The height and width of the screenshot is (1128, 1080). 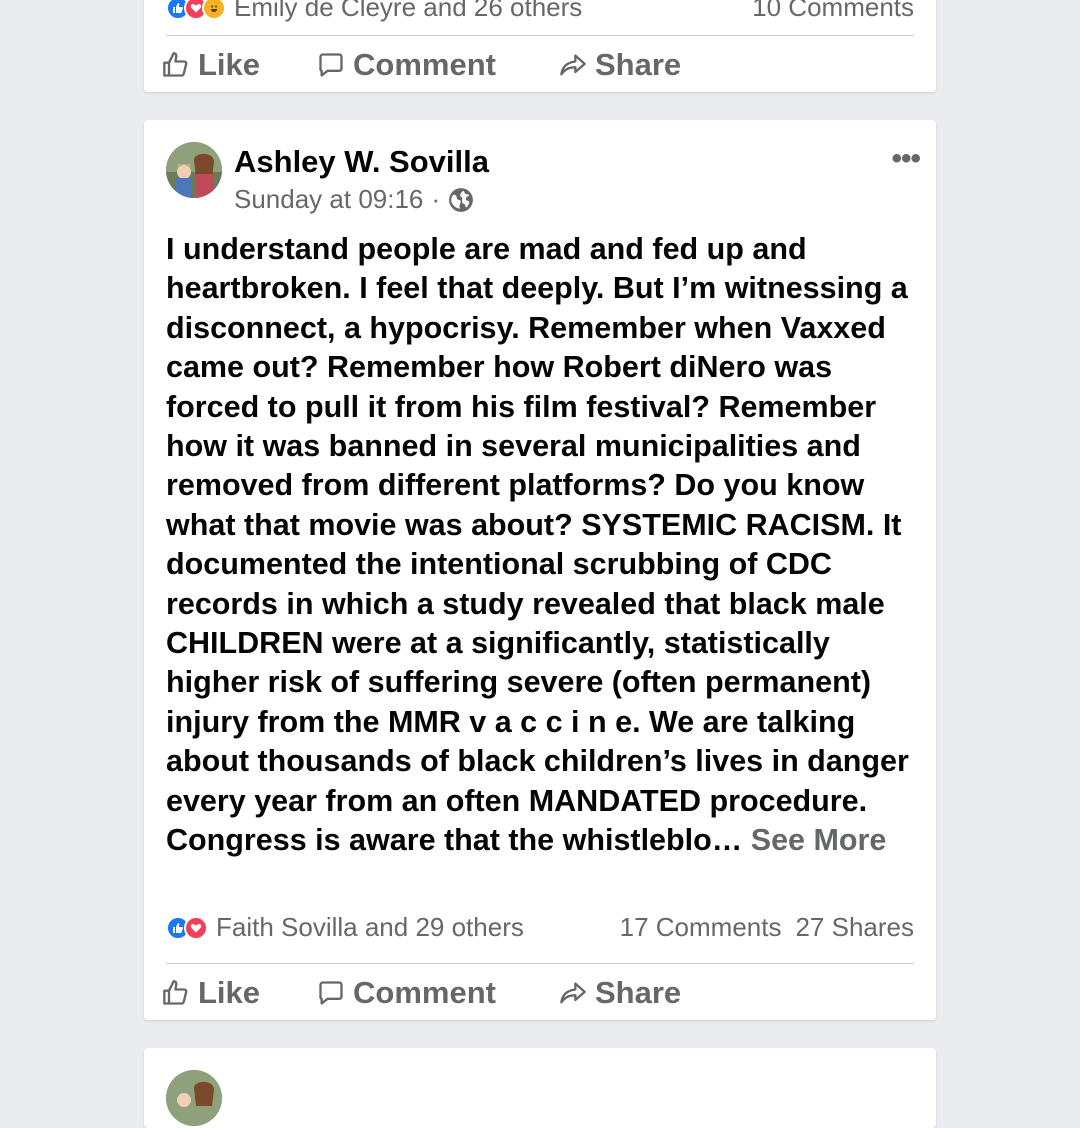 I want to click on post-timestamp: Sunday at 09:16, so click(x=328, y=199).